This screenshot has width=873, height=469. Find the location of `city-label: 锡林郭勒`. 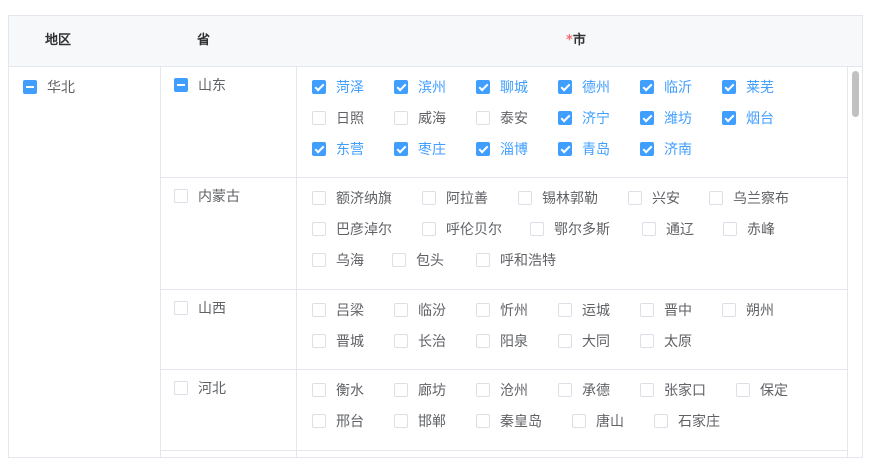

city-label: 锡林郭勒 is located at coordinates (570, 199).